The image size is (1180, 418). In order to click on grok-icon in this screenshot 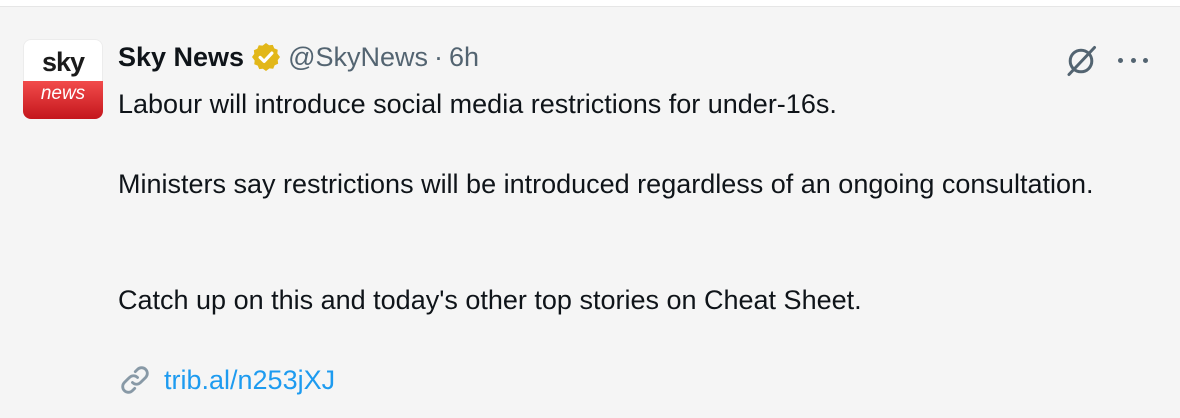, I will do `click(1081, 61)`.